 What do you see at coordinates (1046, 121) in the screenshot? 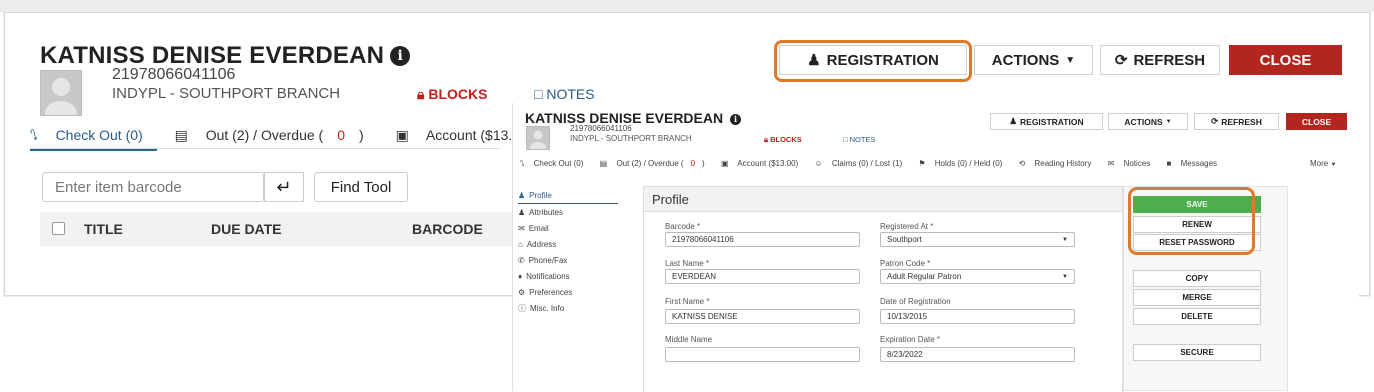
I see `registration-button-small: ♟ REGISTRATION` at bounding box center [1046, 121].